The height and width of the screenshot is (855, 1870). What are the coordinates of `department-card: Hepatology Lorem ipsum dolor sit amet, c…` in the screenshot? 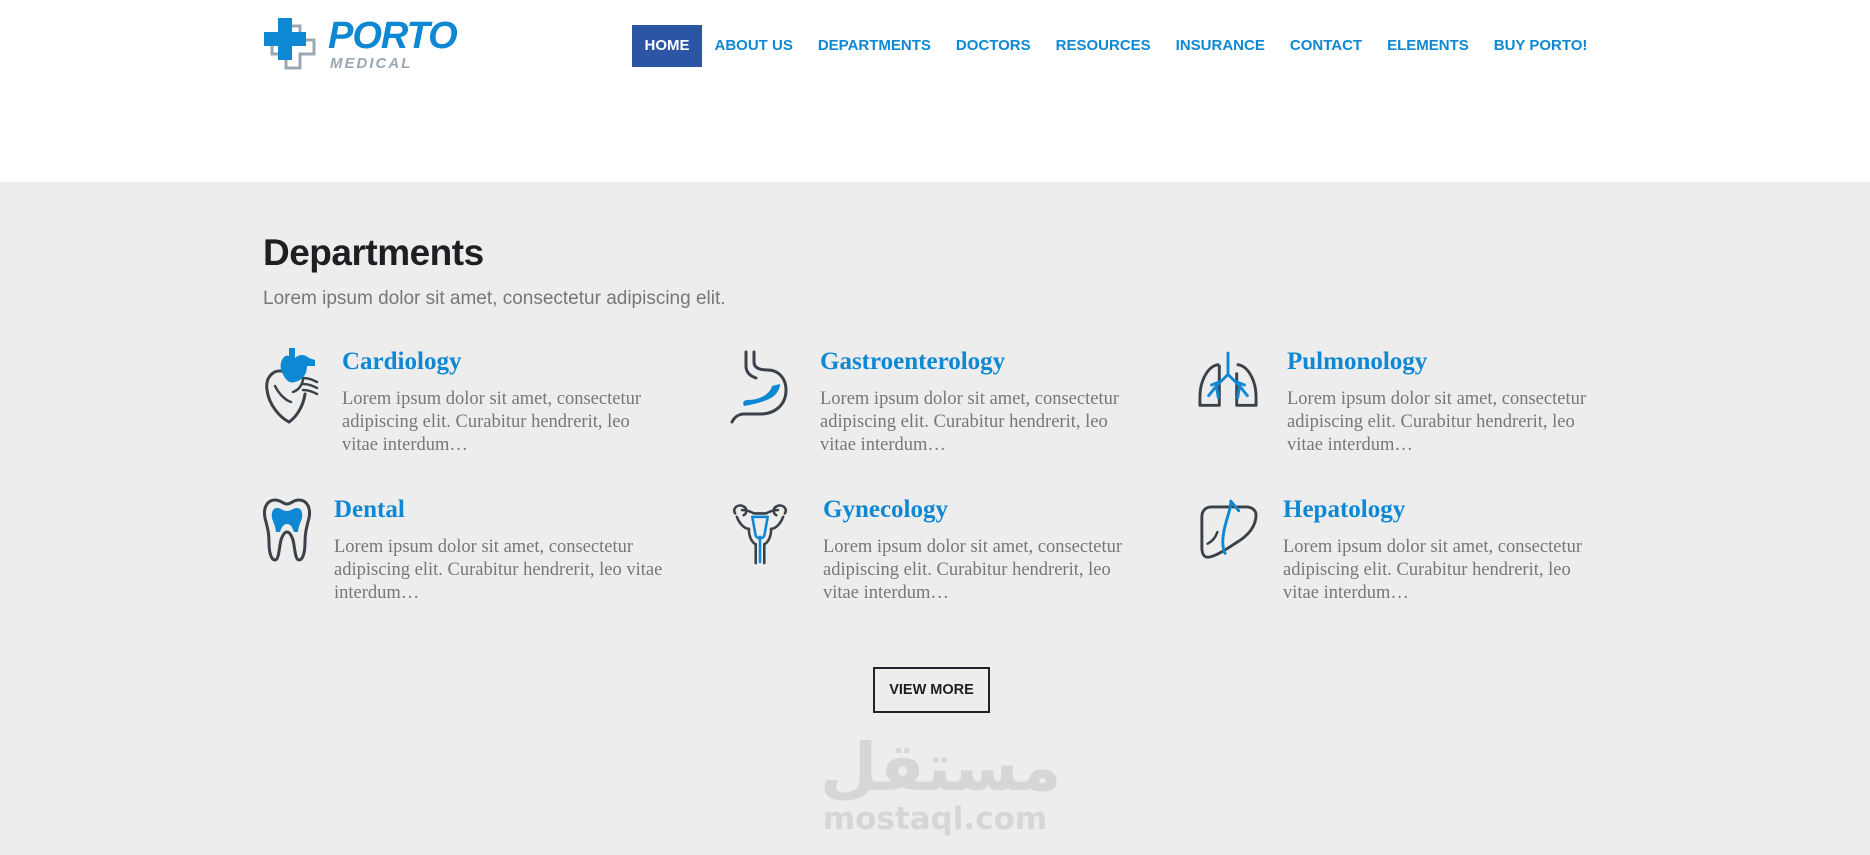 It's located at (1408, 556).